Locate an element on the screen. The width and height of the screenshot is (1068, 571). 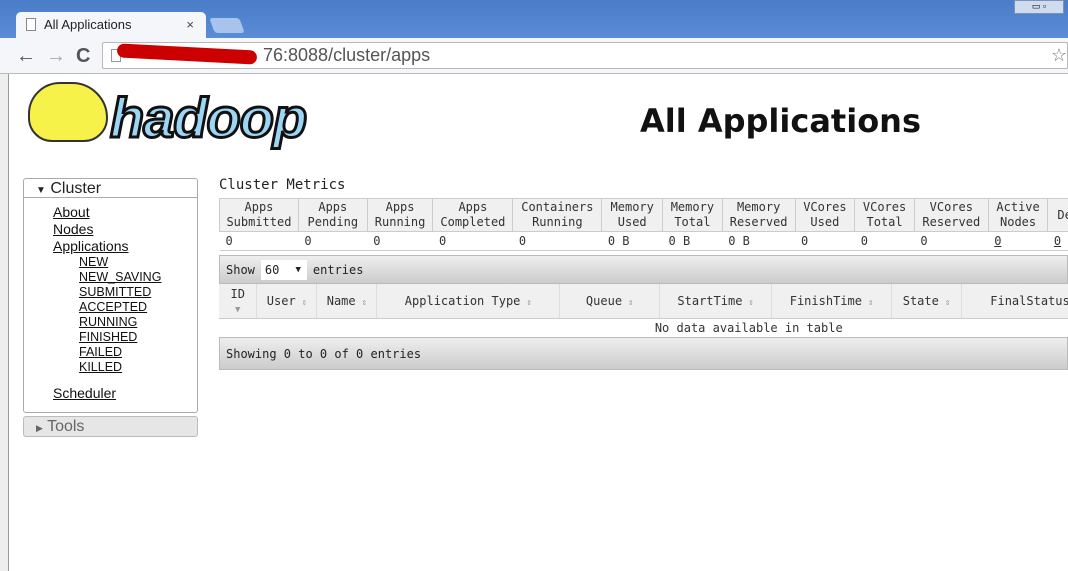
column-header: Application Type ⇕ is located at coordinates (468, 301).